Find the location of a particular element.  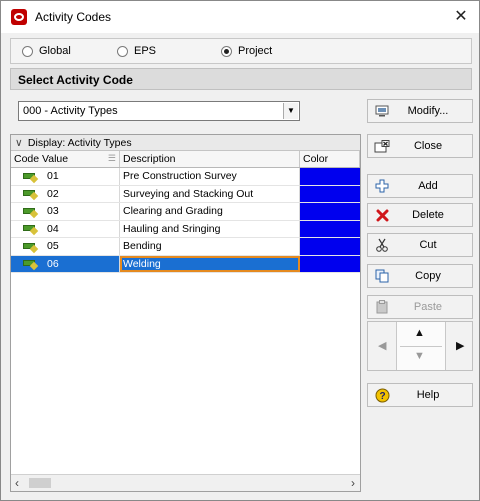

display-options-bar: ∨ Display: Activity Types is located at coordinates (185, 143).